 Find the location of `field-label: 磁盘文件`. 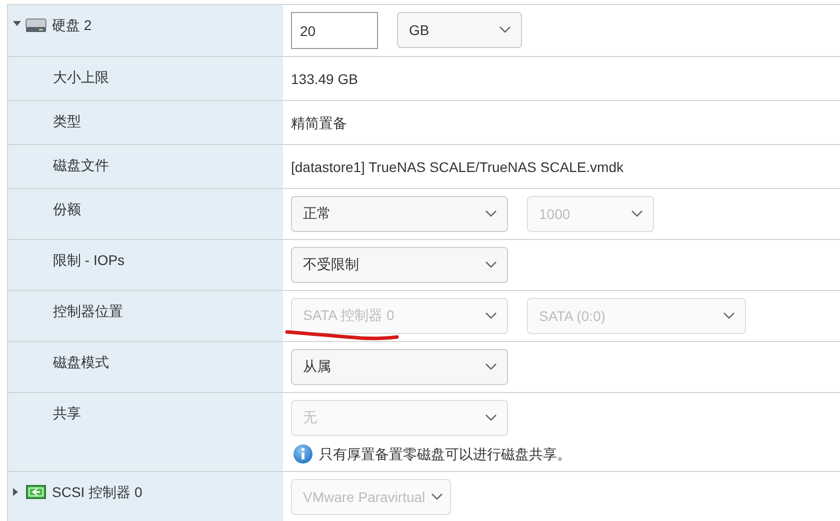

field-label: 磁盘文件 is located at coordinates (81, 165).